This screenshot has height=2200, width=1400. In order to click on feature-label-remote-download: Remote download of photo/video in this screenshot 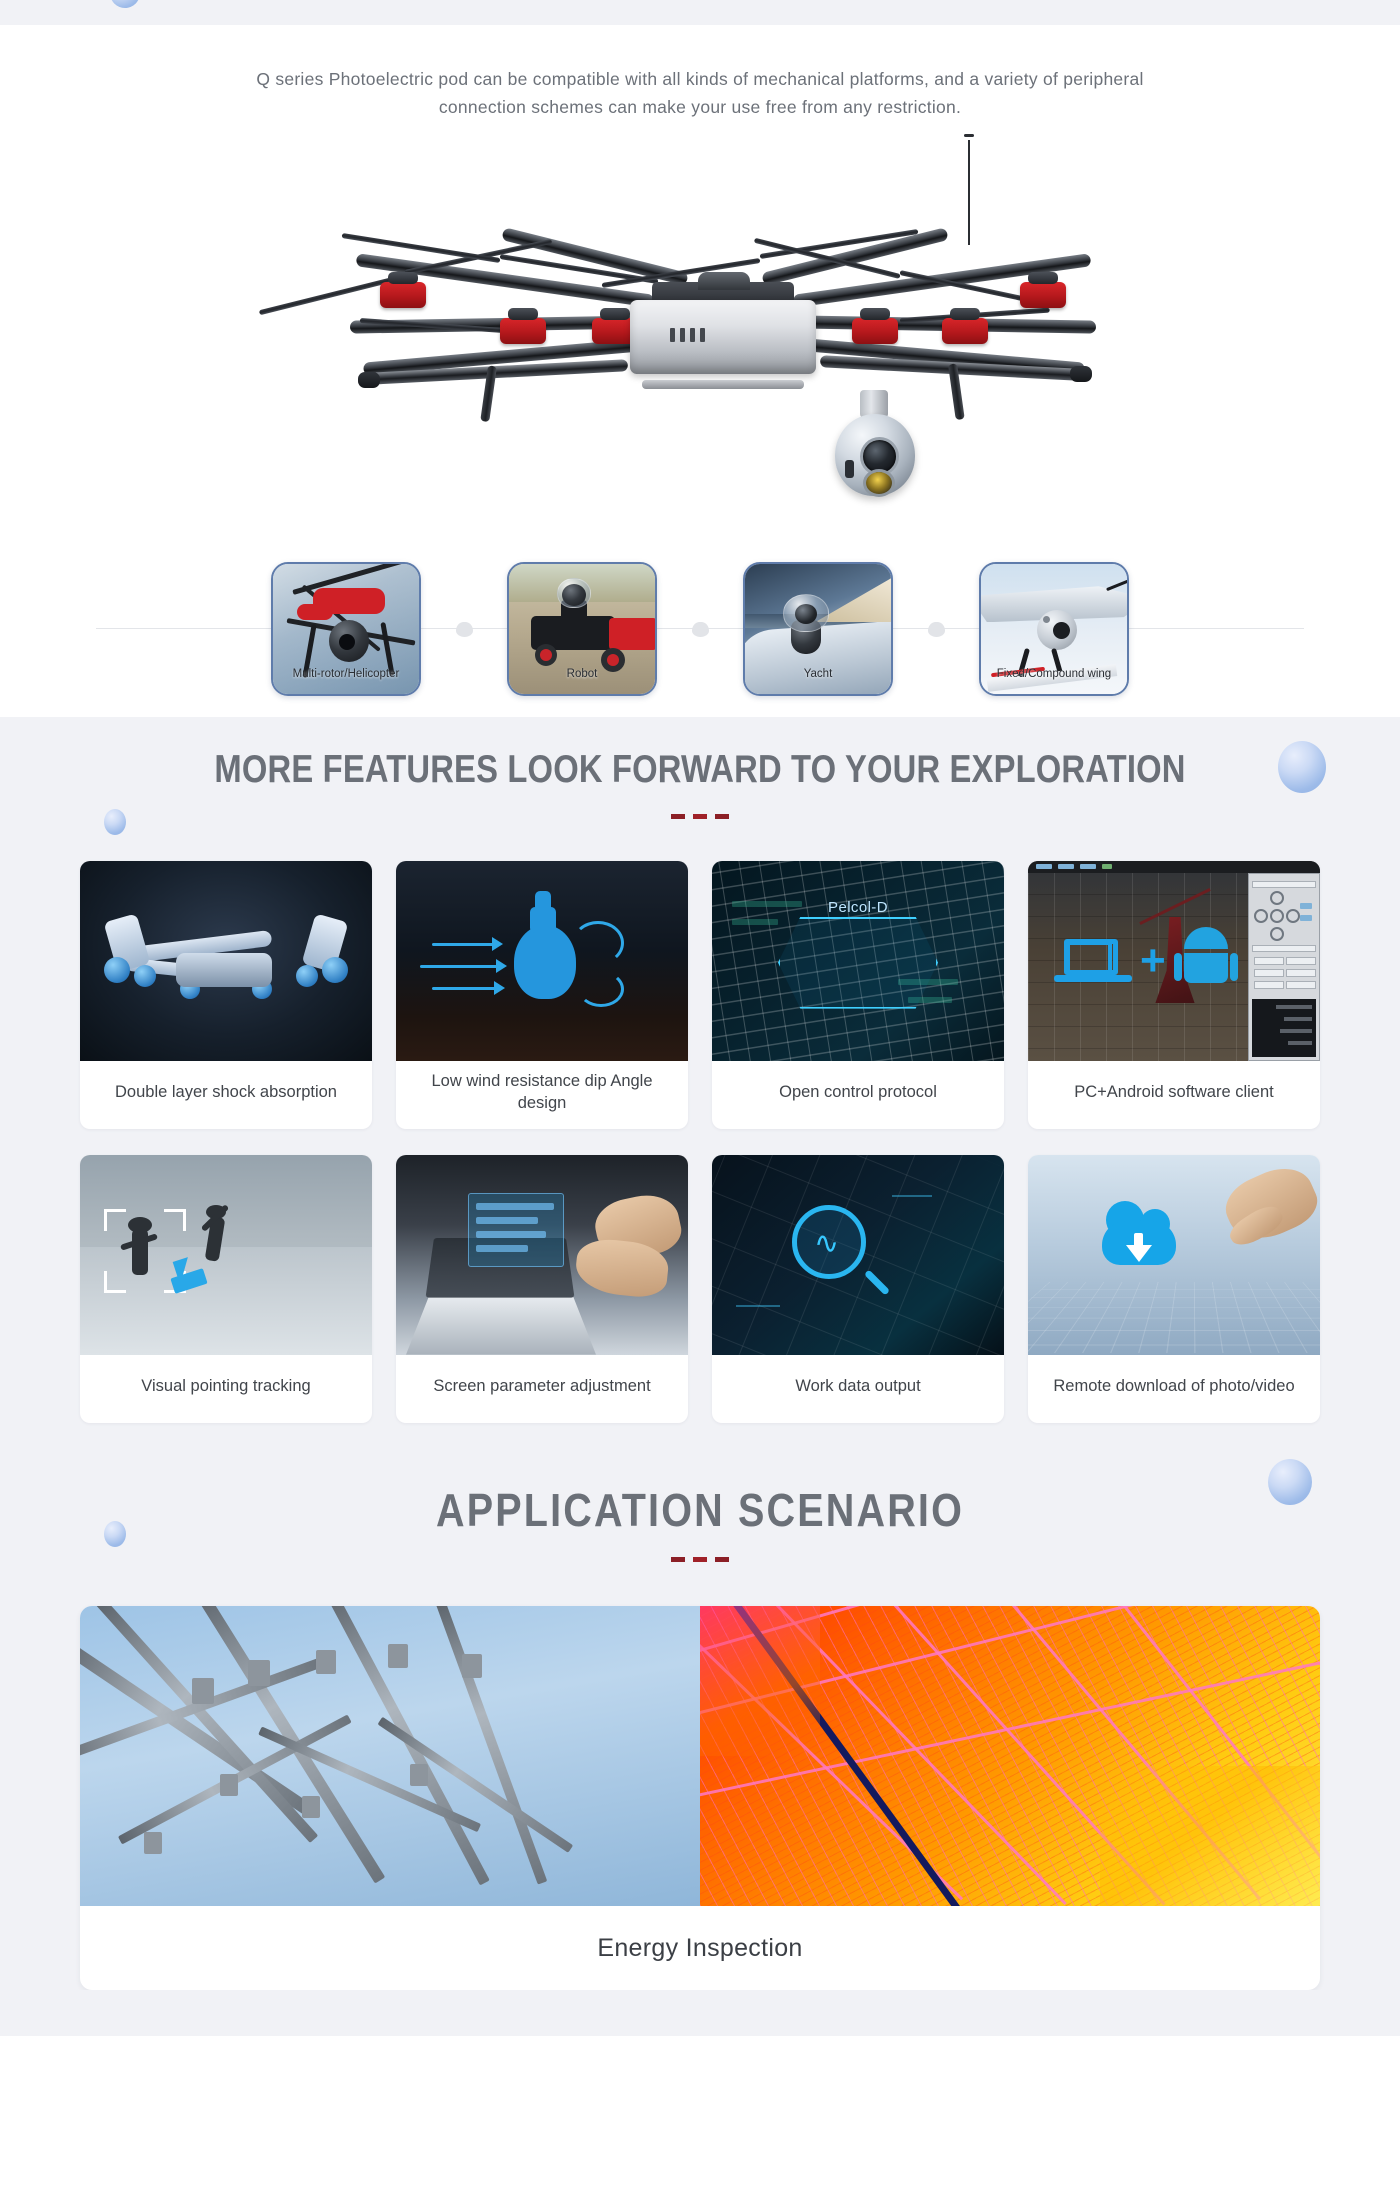, I will do `click(1174, 1386)`.